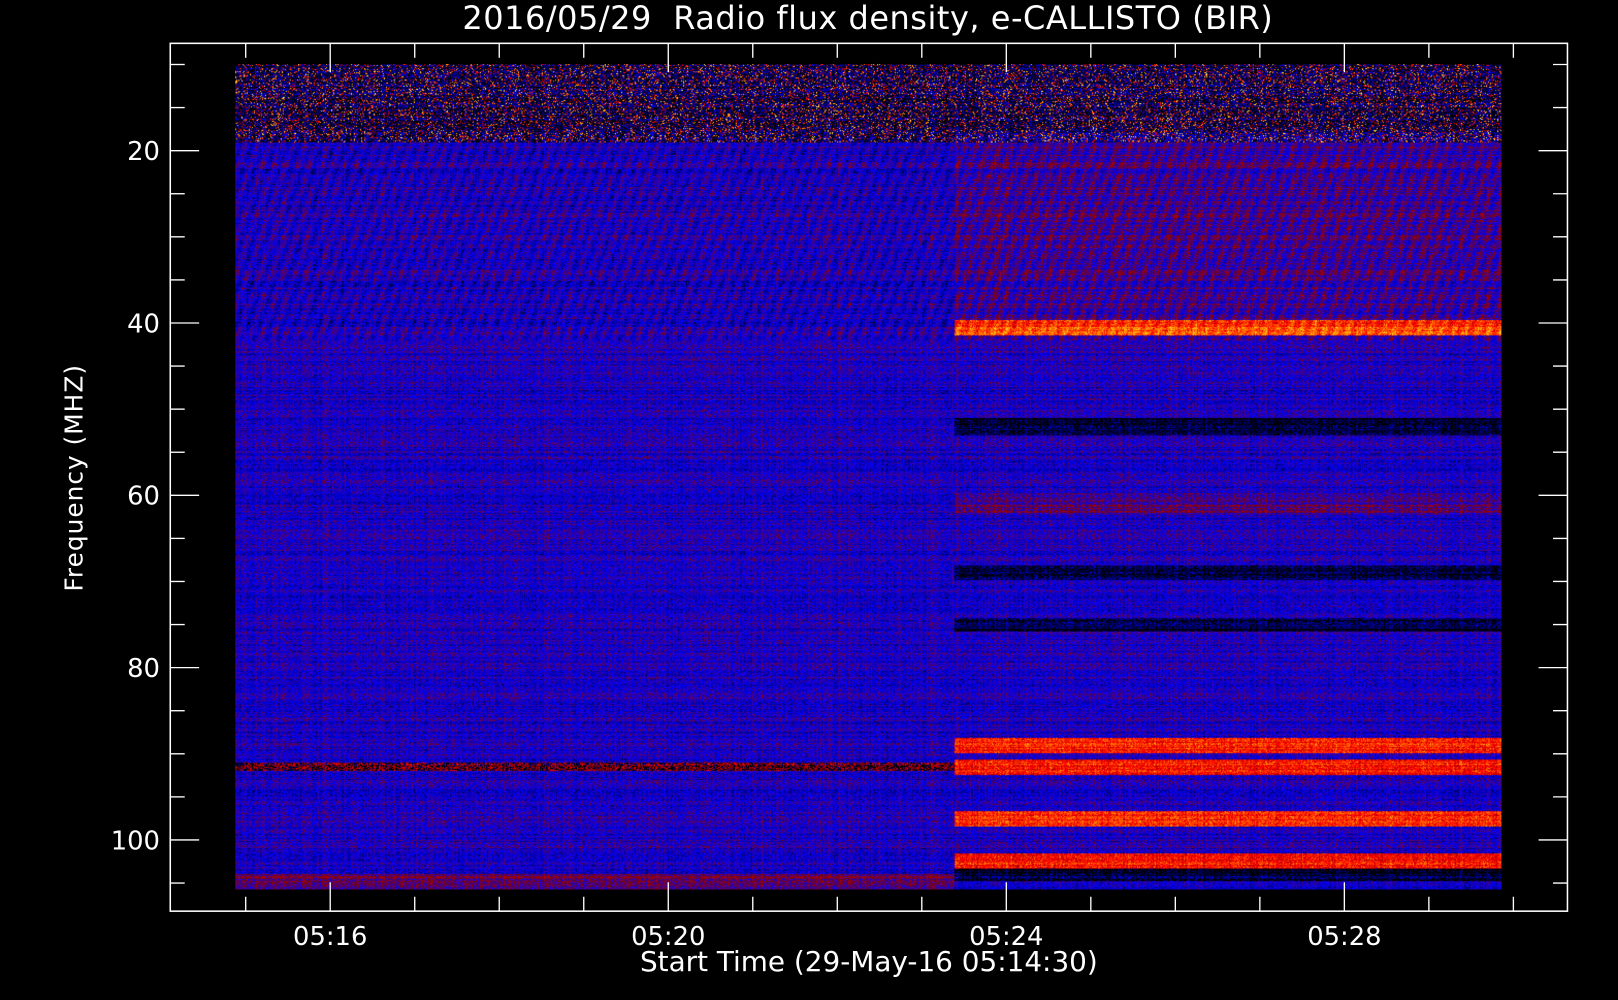 This screenshot has height=1000, width=1618. Describe the element at coordinates (143, 669) in the screenshot. I see `y-tick-label: 80` at that location.